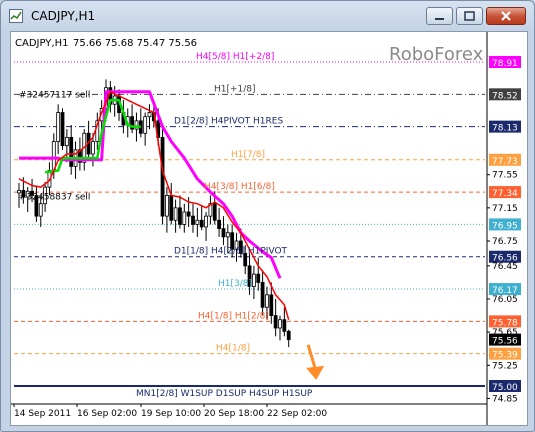  I want to click on price-tick-label: 74.85, so click(505, 399).